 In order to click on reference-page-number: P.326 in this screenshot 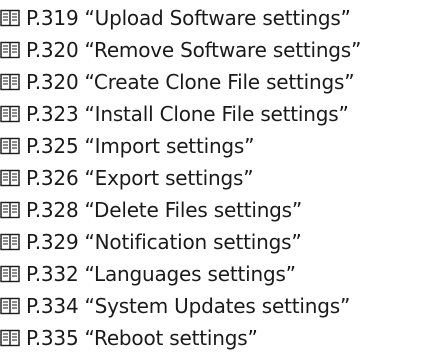, I will do `click(52, 178)`.